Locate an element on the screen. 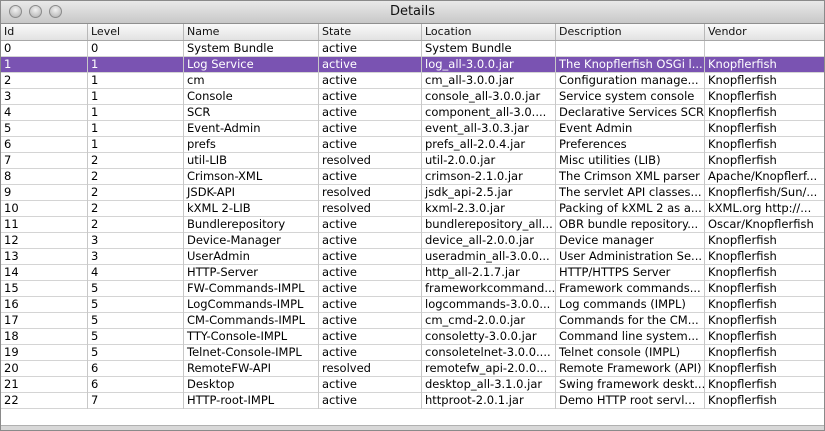  cell-id: 12 is located at coordinates (44, 241).